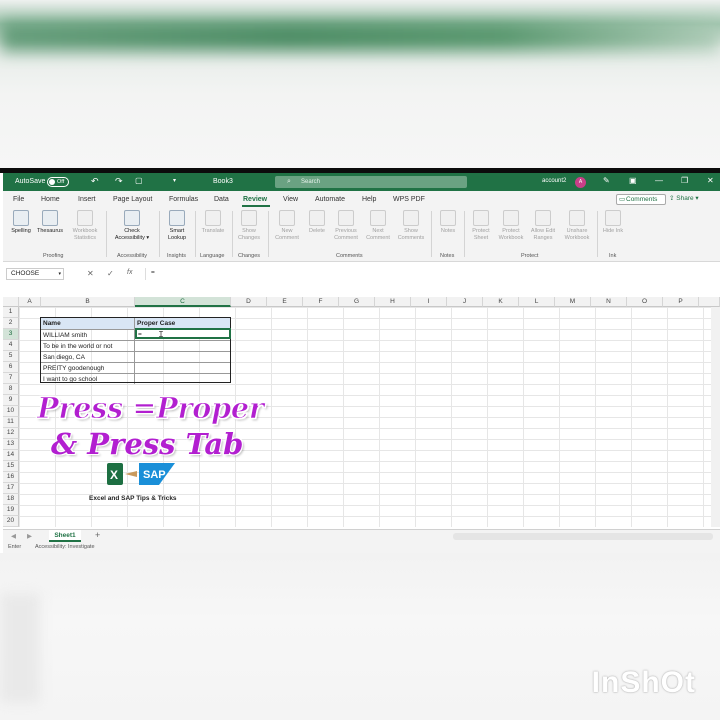 Image resolution: width=720 pixels, height=720 pixels. What do you see at coordinates (183, 199) in the screenshot?
I see `tab-formulas: Formulas` at bounding box center [183, 199].